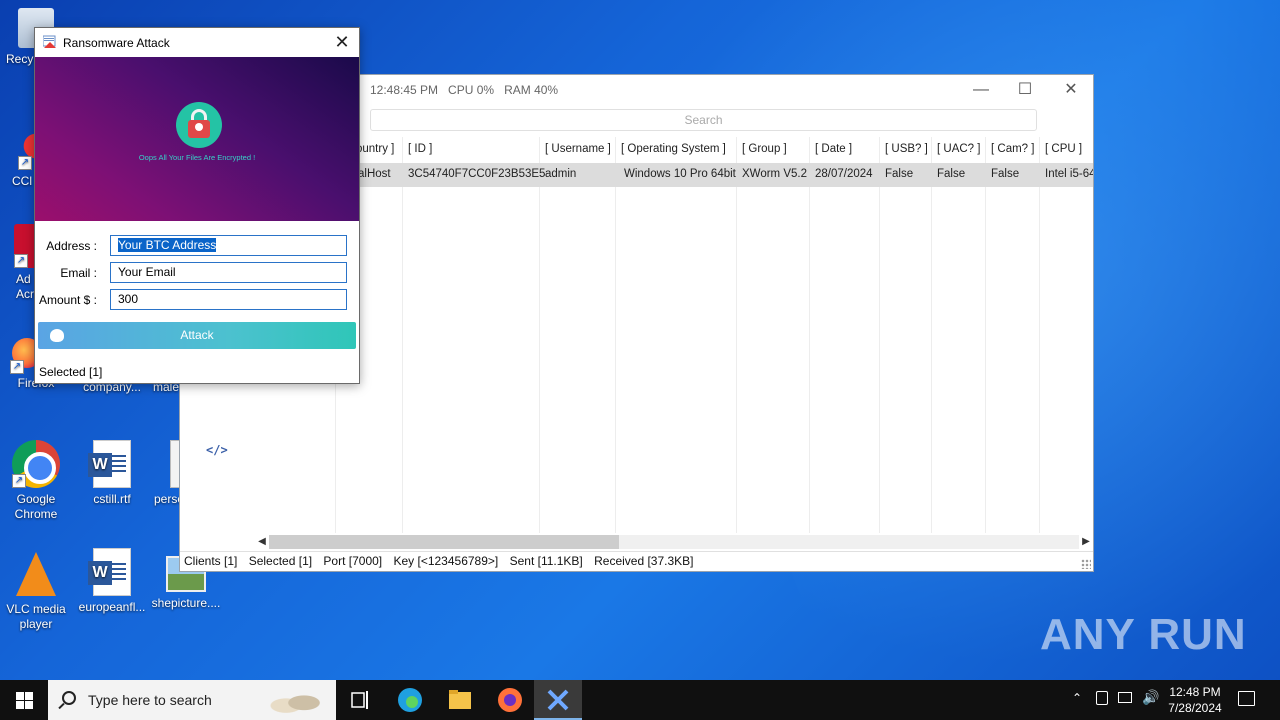 Image resolution: width=1280 pixels, height=720 pixels. Describe the element at coordinates (1012, 149) in the screenshot. I see `column-header-cam: [ Cam? ]` at that location.